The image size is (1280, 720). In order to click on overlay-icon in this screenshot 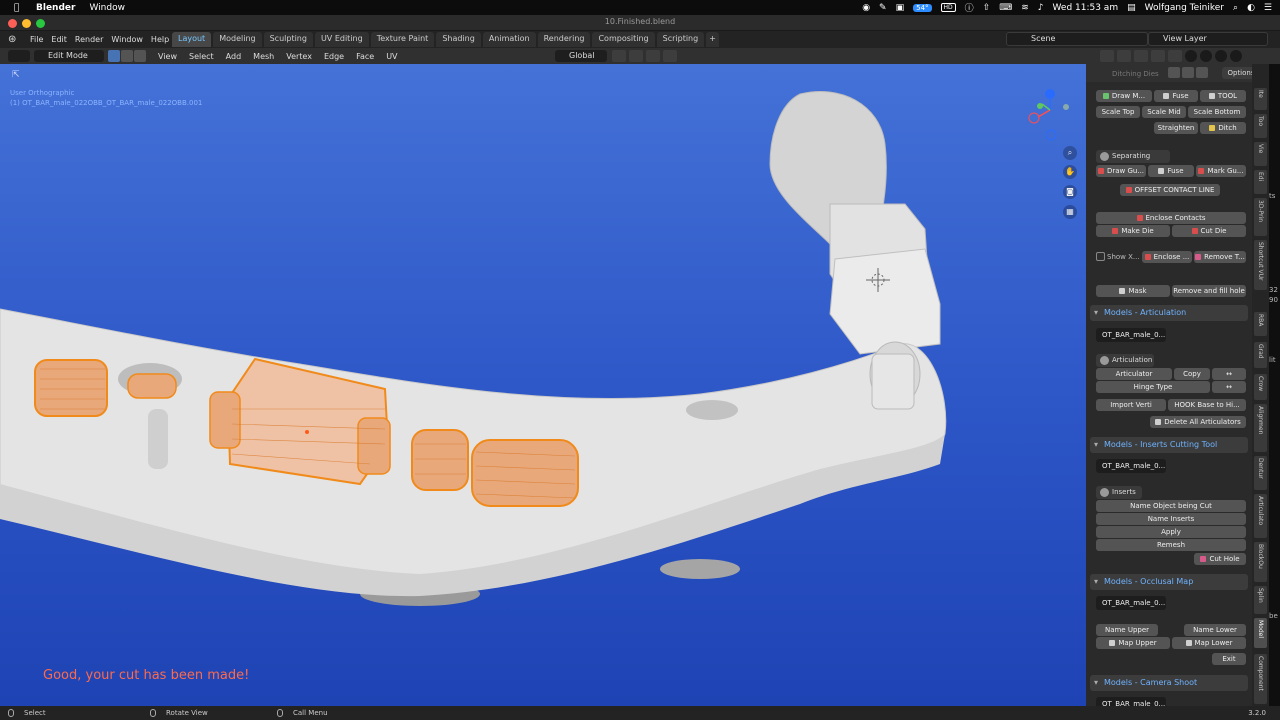, I will do `click(1141, 56)`.